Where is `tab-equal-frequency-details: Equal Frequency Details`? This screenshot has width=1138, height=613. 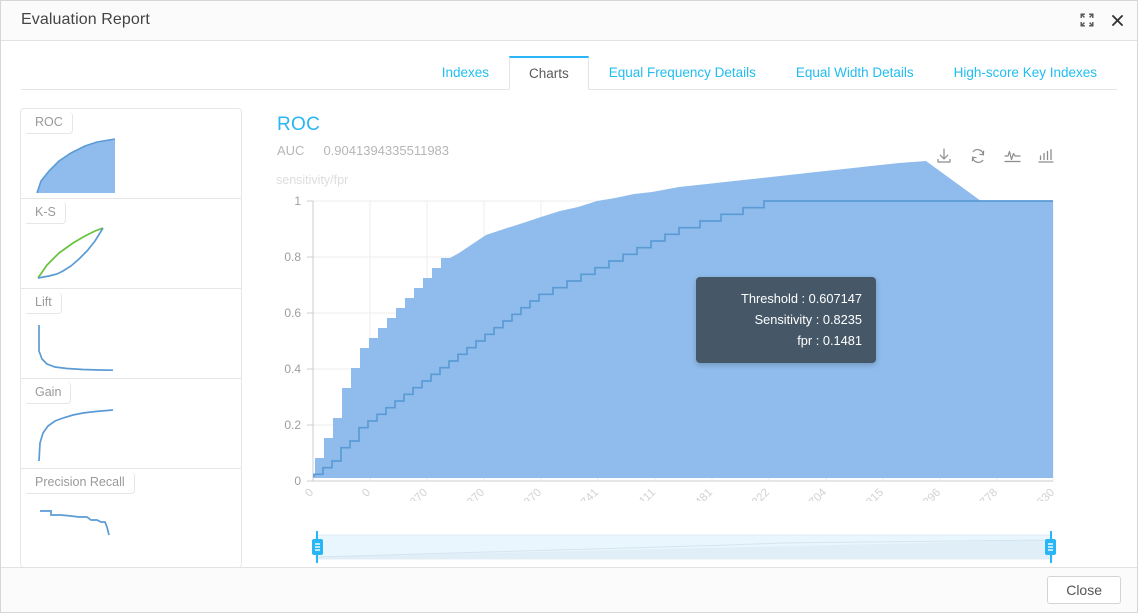 tab-equal-frequency-details: Equal Frequency Details is located at coordinates (682, 72).